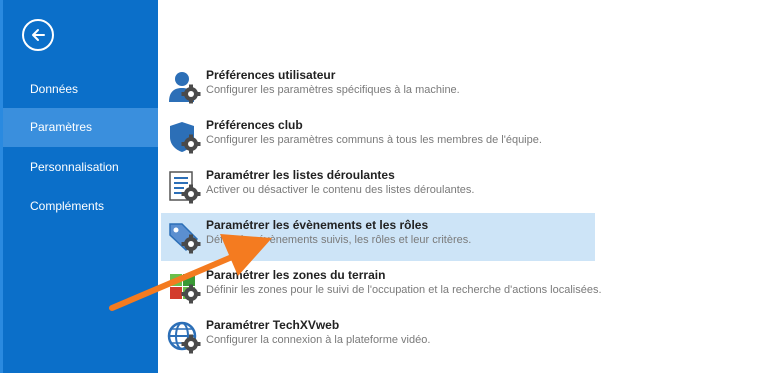 The width and height of the screenshot is (767, 373). What do you see at coordinates (184, 337) in the screenshot?
I see `globe-settings-icon` at bounding box center [184, 337].